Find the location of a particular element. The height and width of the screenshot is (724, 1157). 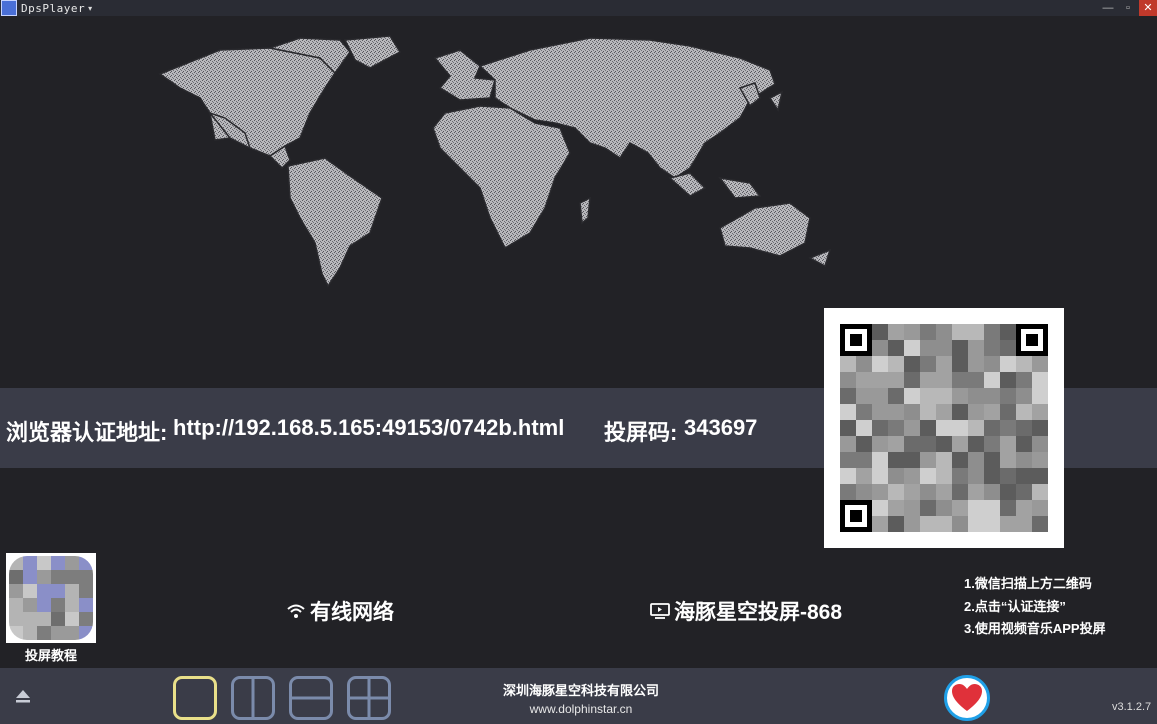

auth-address-label: 浏览器认证地址: is located at coordinates (87, 432).